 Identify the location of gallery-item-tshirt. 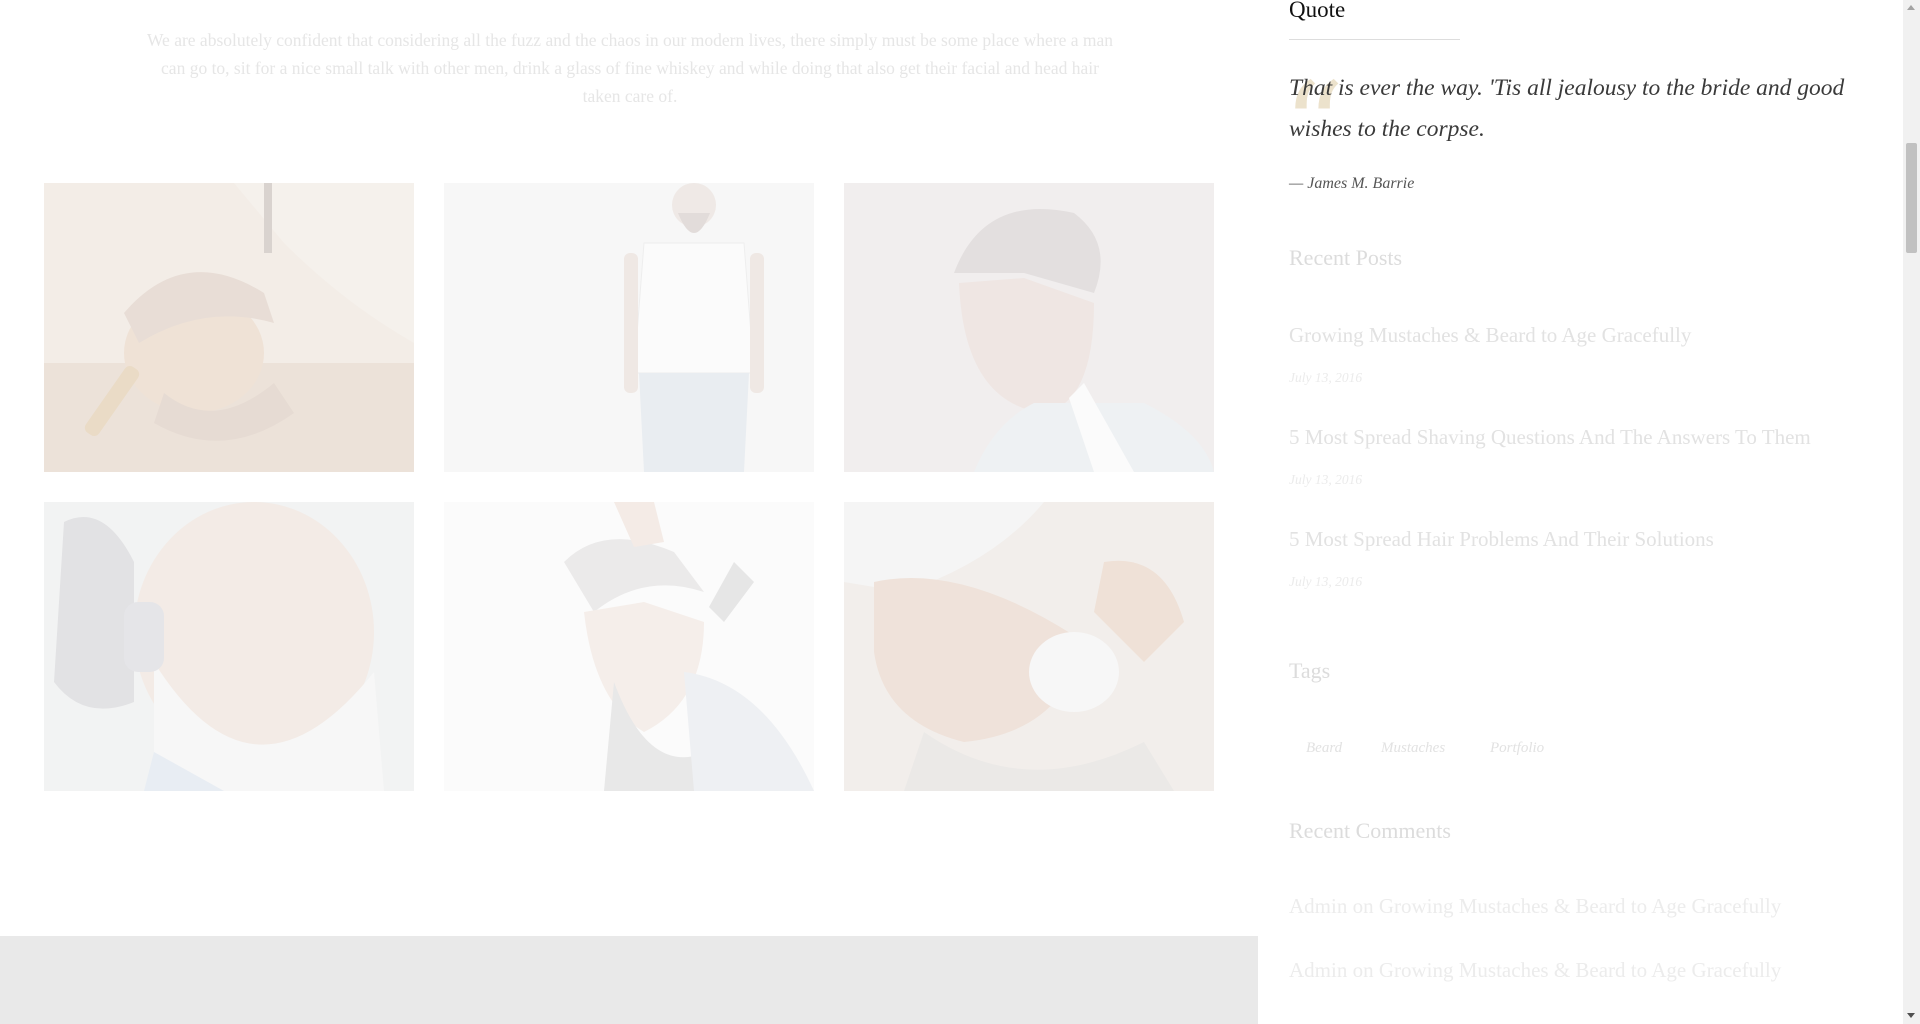
(629, 327).